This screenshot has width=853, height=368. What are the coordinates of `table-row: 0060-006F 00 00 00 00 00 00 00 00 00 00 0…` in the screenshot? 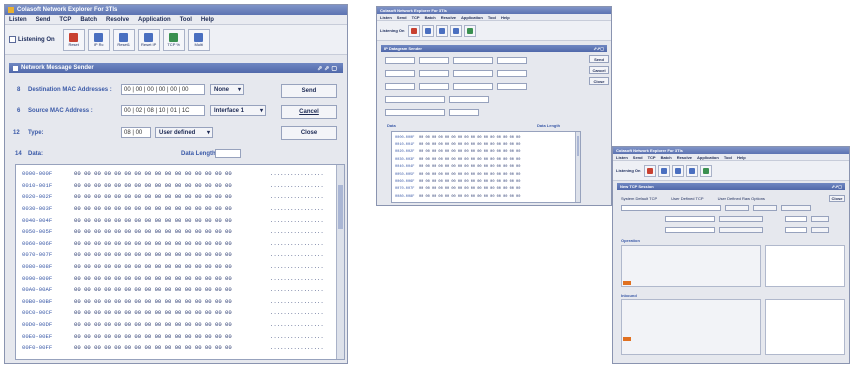 It's located at (487, 181).